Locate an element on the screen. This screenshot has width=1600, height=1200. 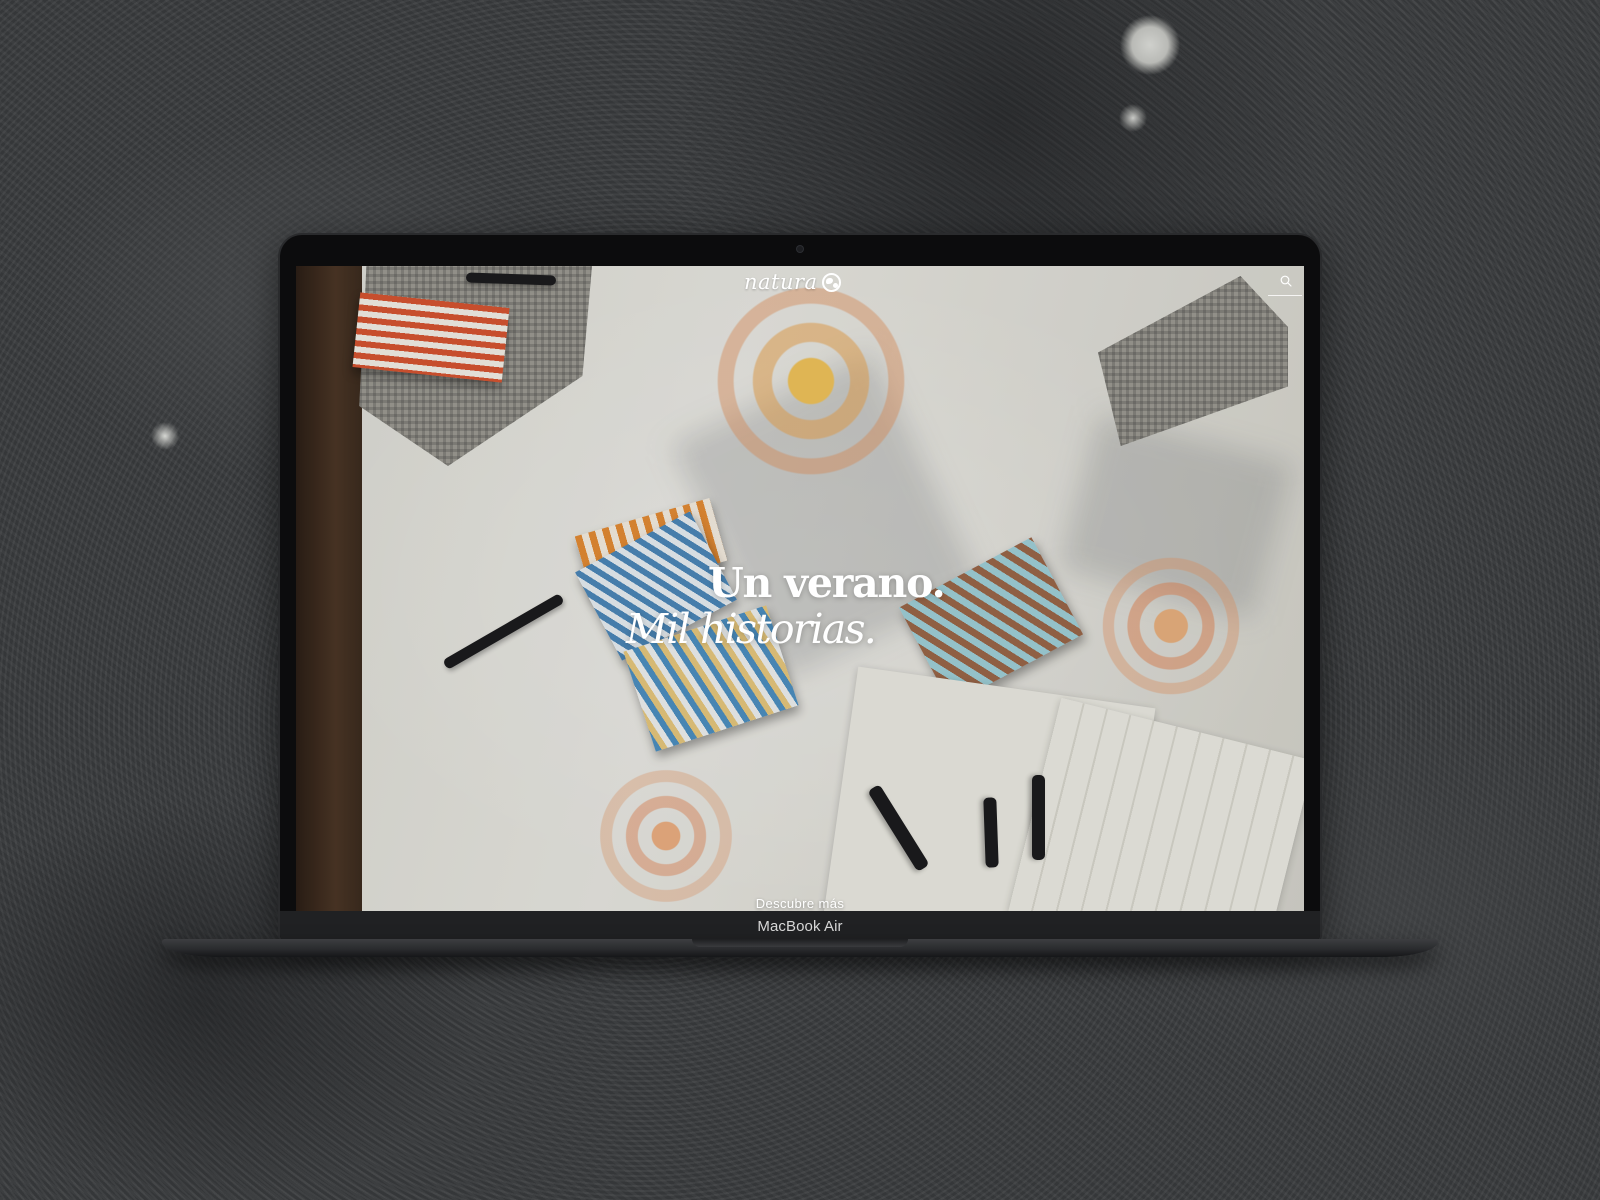
search-icon is located at coordinates (1286, 281).